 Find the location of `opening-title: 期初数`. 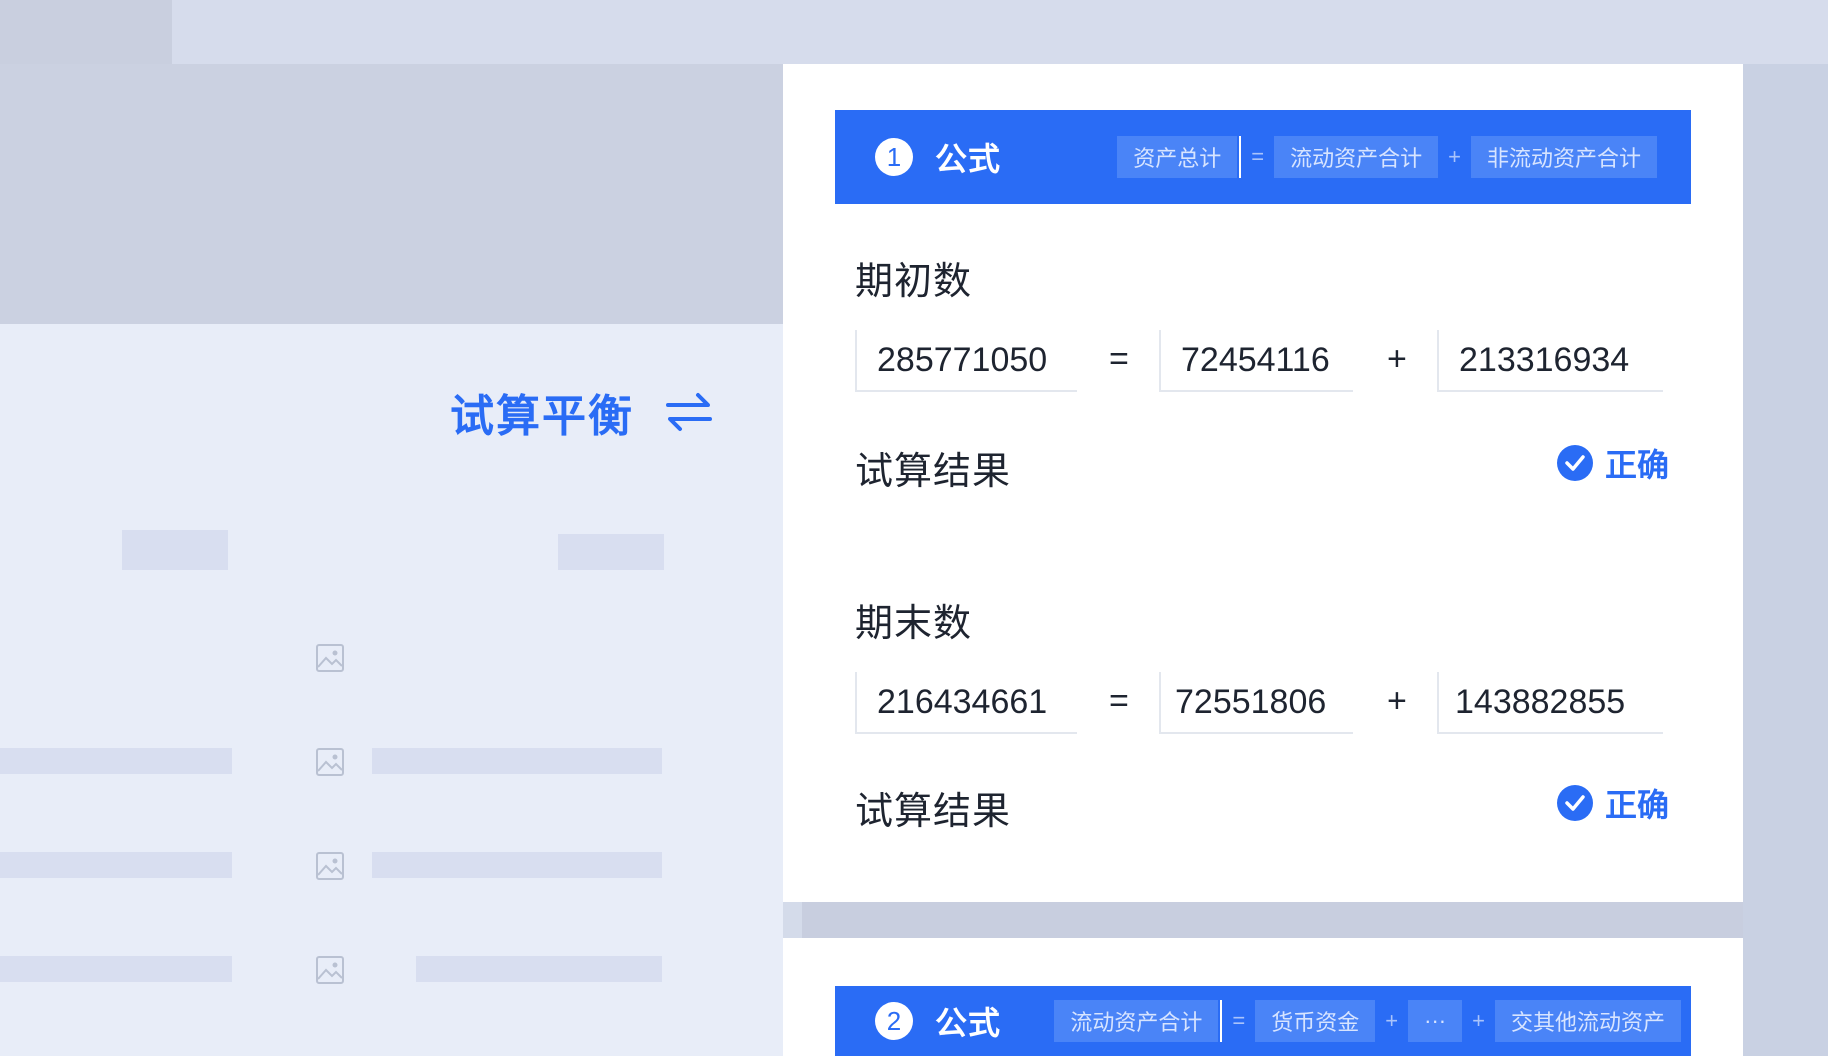

opening-title: 期初数 is located at coordinates (914, 282).